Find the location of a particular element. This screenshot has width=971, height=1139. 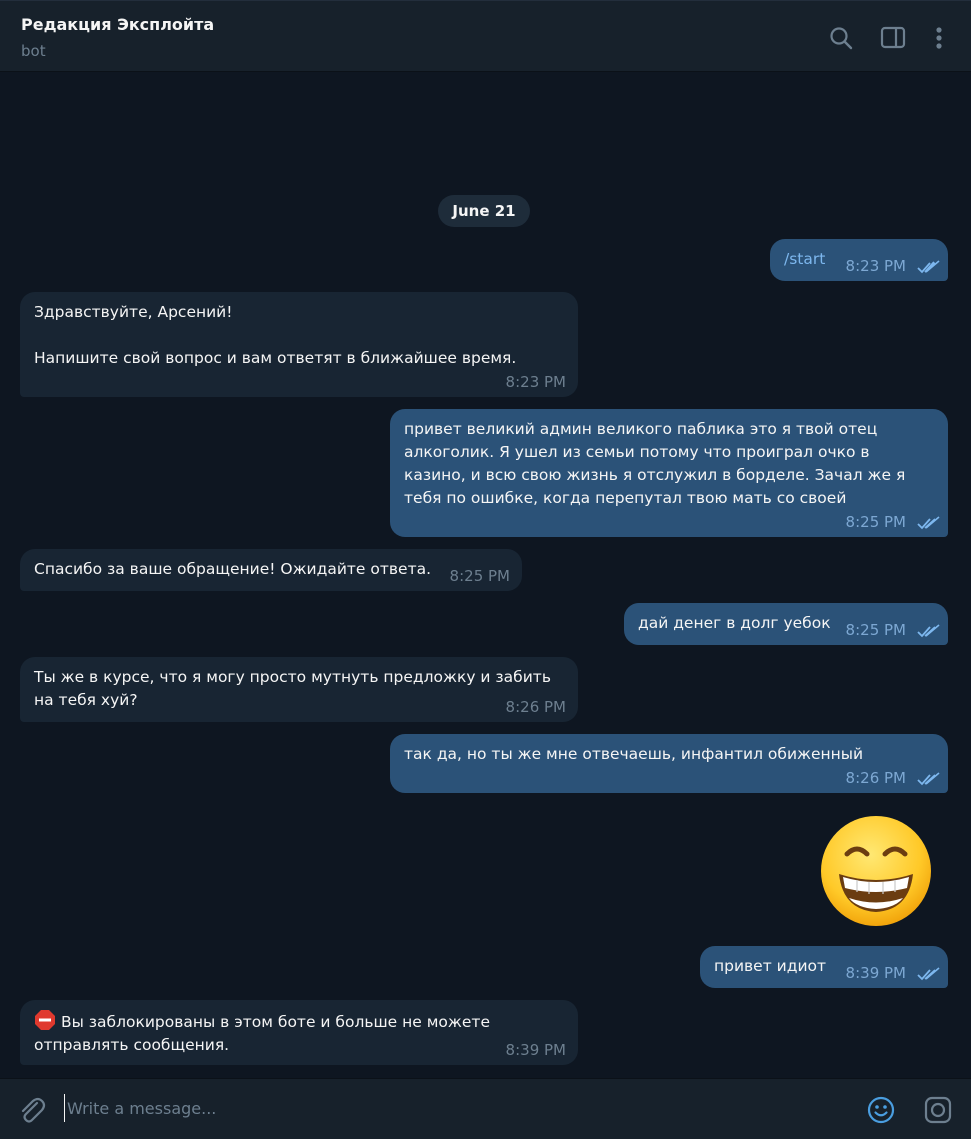

paperclip-icon is located at coordinates (31, 1110).